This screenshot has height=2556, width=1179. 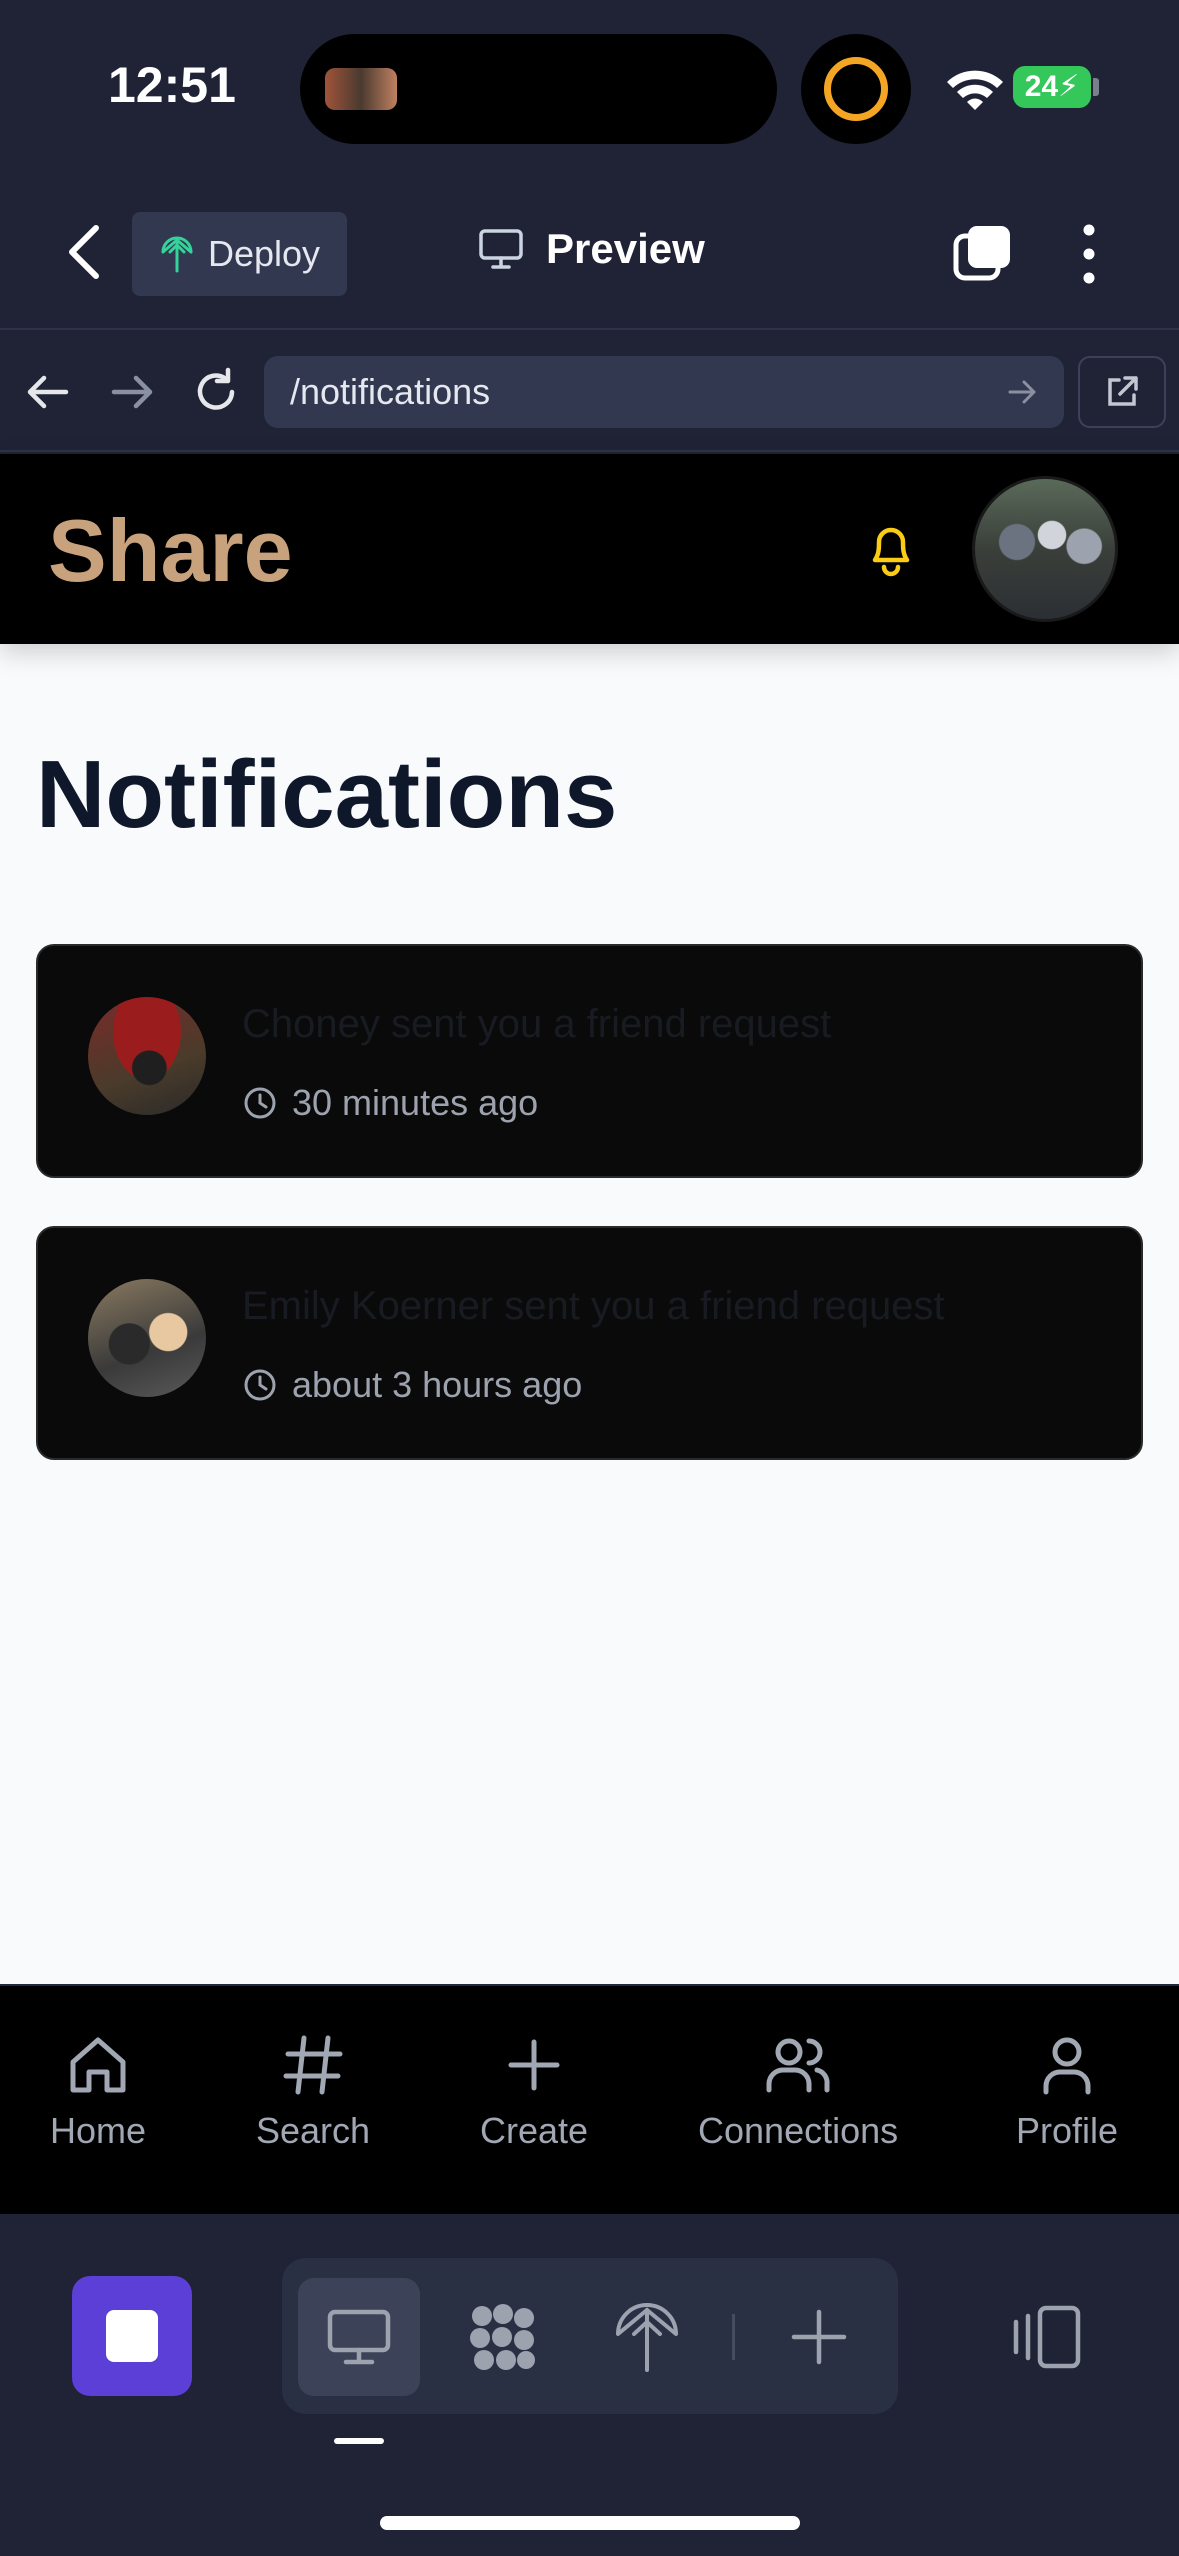 What do you see at coordinates (390, 391) in the screenshot?
I see `url-text: /notifications` at bounding box center [390, 391].